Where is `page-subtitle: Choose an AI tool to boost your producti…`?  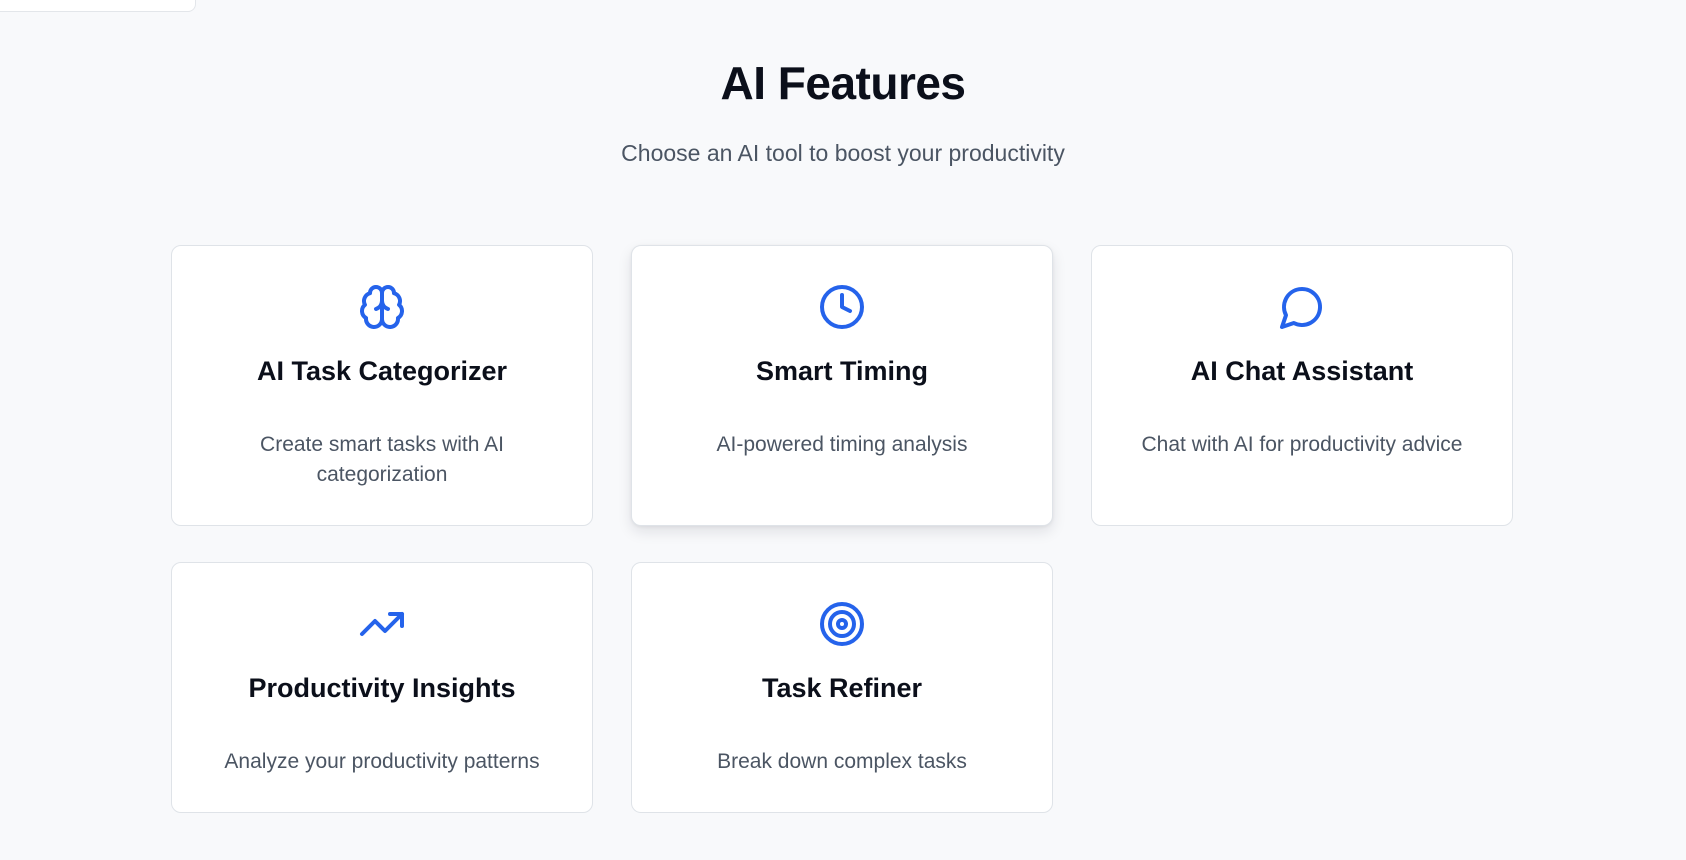 page-subtitle: Choose an AI tool to boost your producti… is located at coordinates (843, 153).